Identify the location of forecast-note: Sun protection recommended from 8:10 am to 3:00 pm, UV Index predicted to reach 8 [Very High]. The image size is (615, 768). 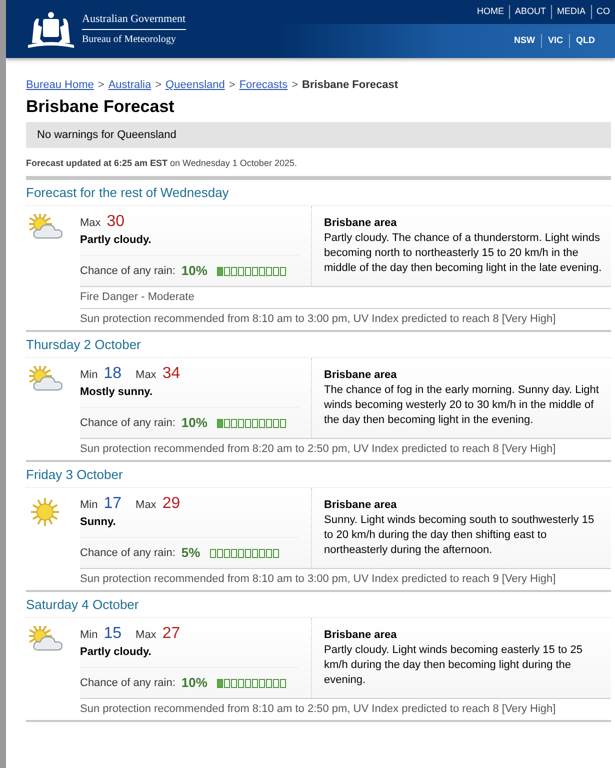
(345, 319).